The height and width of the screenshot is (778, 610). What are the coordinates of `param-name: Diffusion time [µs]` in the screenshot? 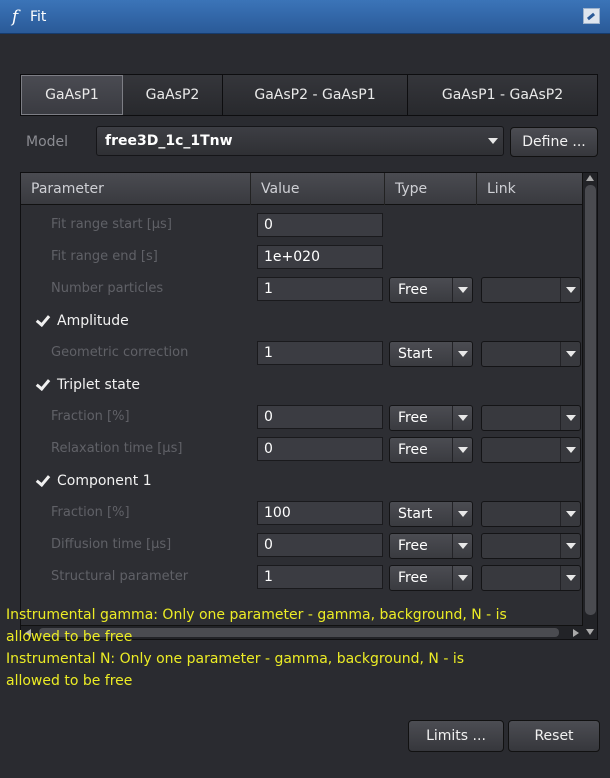 It's located at (111, 544).